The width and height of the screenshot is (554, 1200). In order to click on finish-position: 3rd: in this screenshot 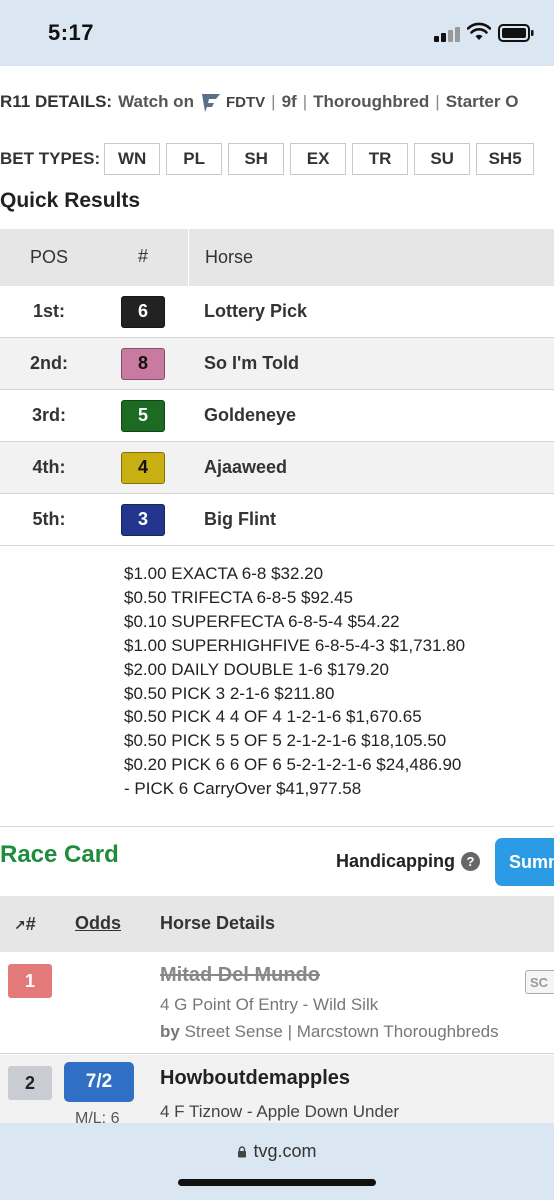, I will do `click(48, 415)`.